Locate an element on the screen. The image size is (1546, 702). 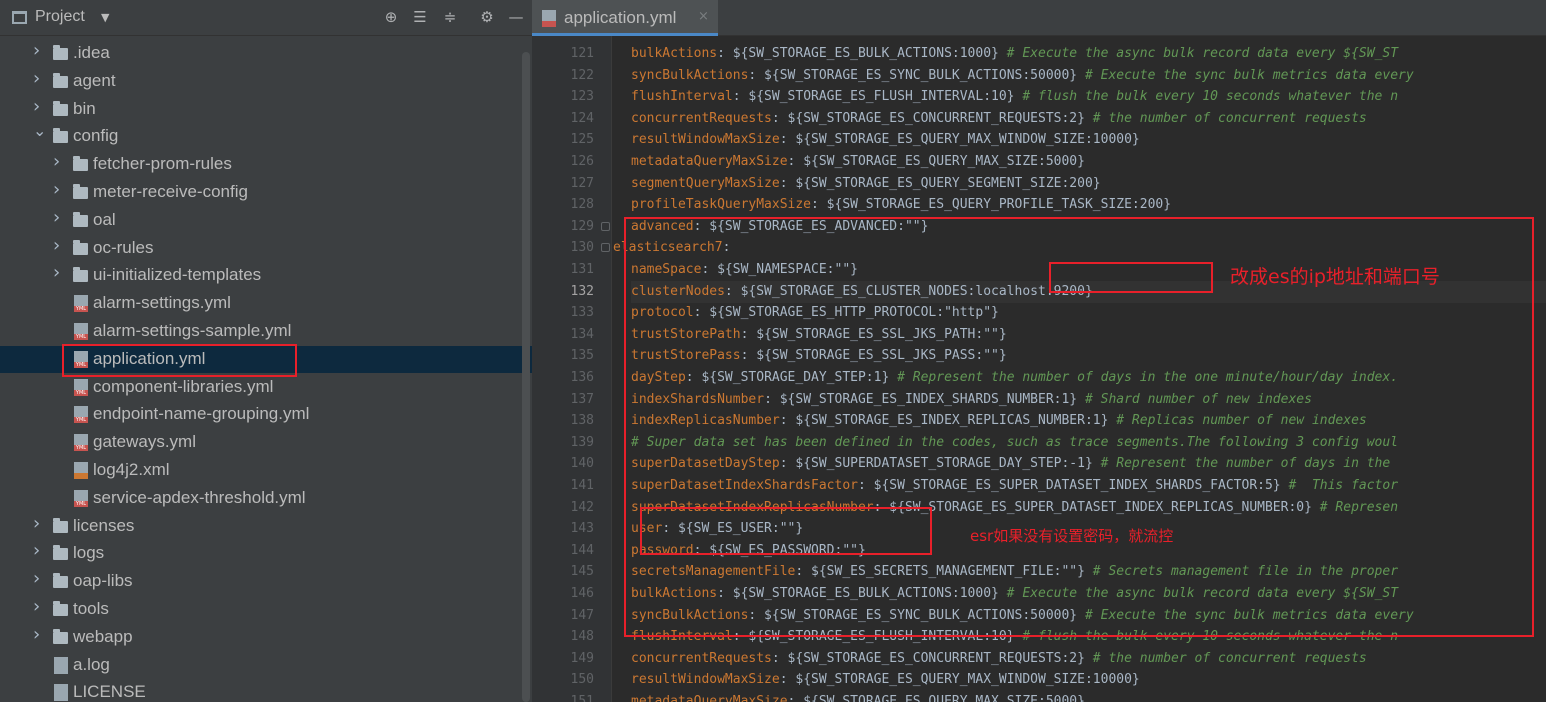
line-number: 144 is located at coordinates (582, 550).